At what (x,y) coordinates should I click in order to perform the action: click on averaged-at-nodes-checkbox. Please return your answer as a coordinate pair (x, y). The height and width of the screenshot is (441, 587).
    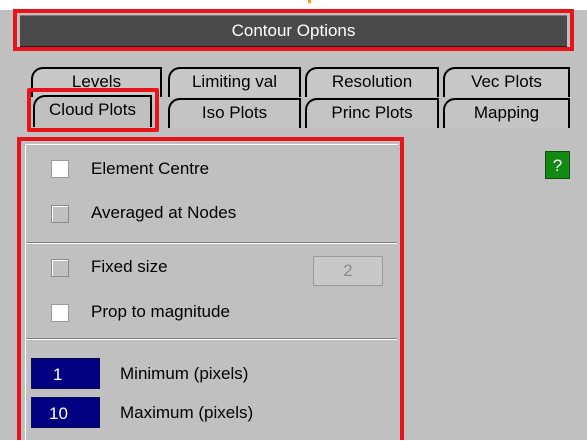
    Looking at the image, I should click on (60, 214).